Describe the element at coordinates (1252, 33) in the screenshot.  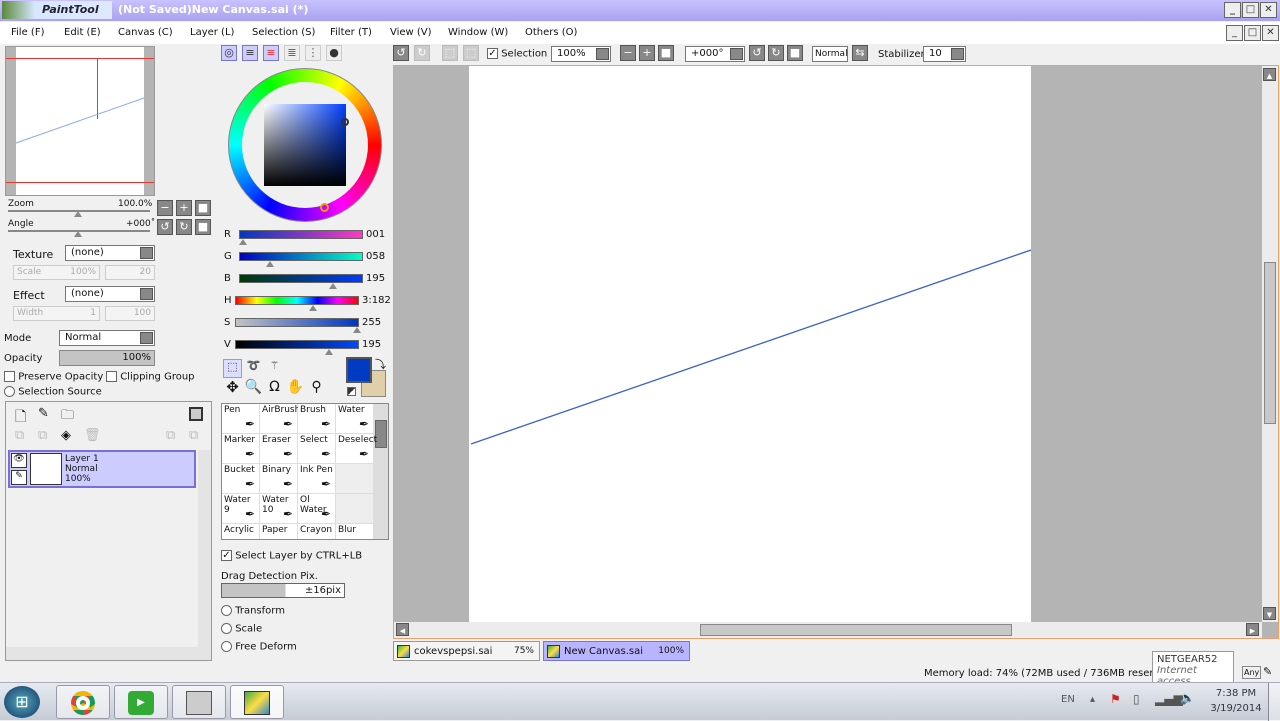
I see `doc-restore-button: □` at that location.